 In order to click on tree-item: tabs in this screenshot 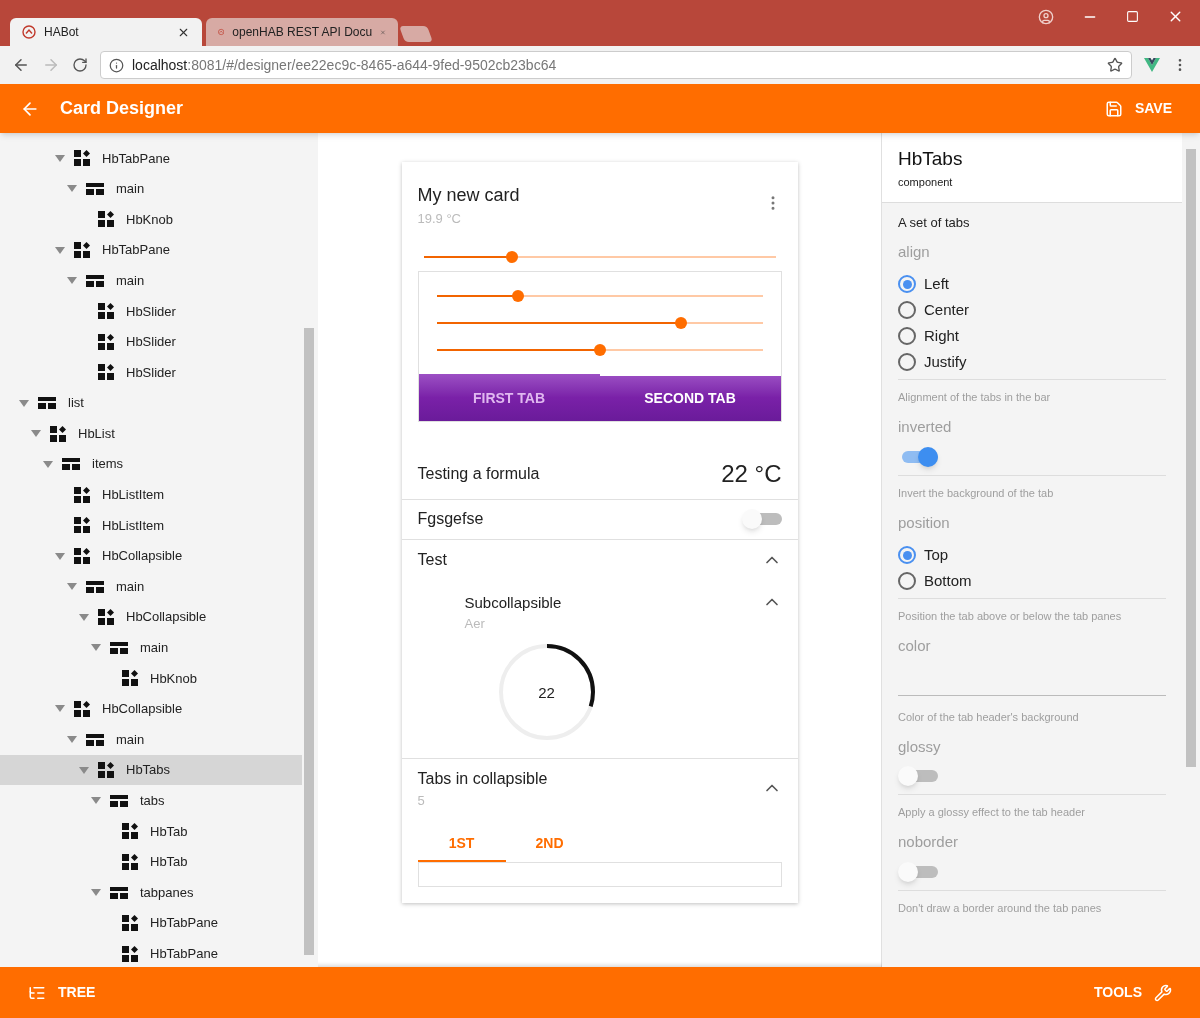, I will do `click(151, 801)`.